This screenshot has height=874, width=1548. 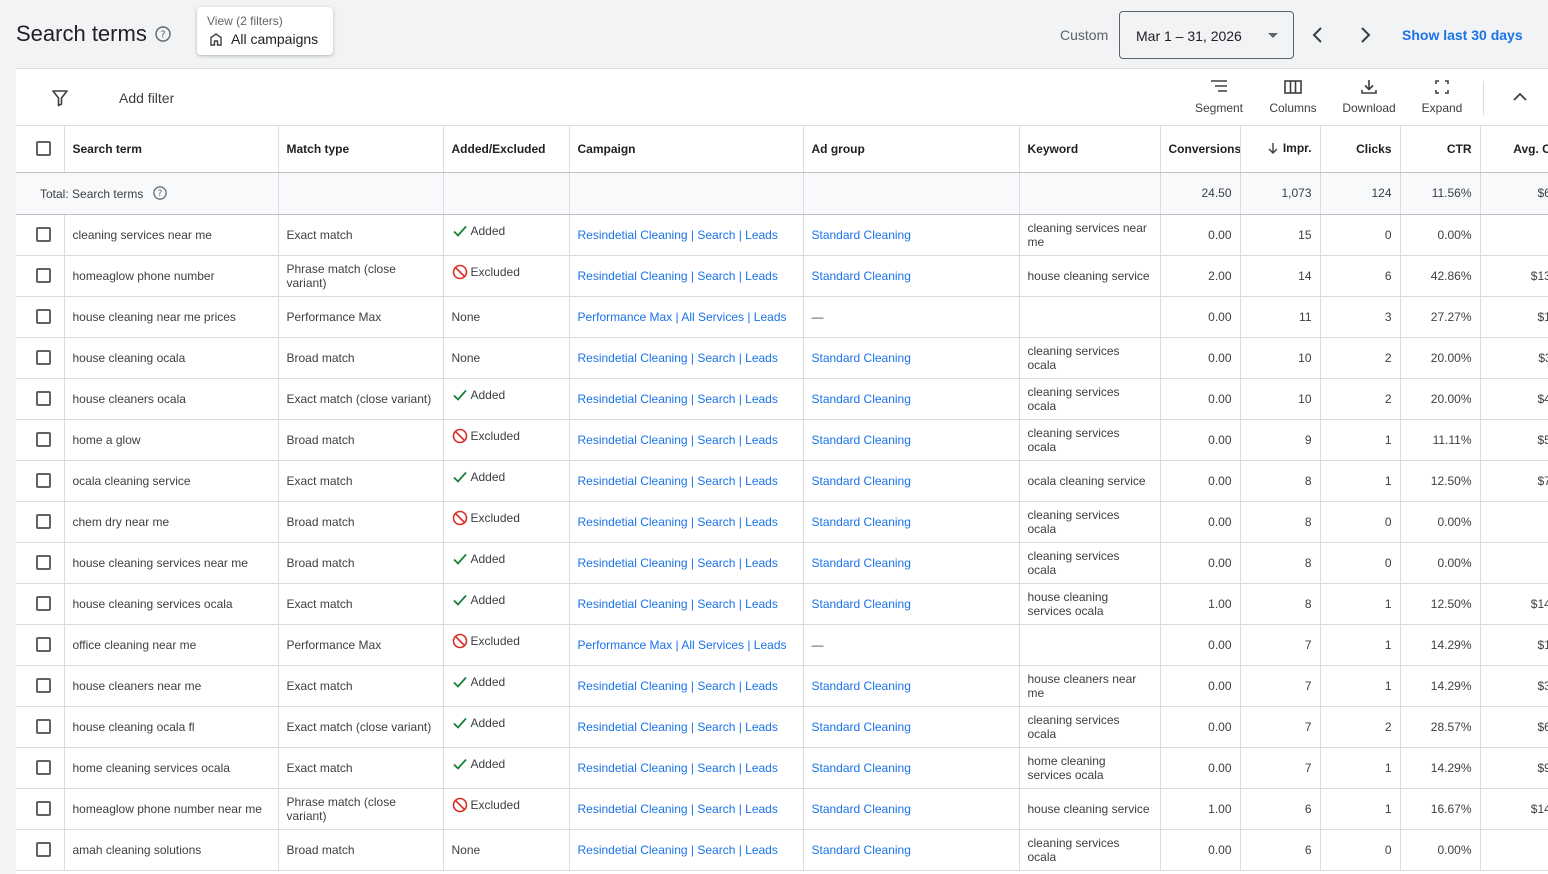 What do you see at coordinates (361, 149) in the screenshot?
I see `header-match-type: Match type` at bounding box center [361, 149].